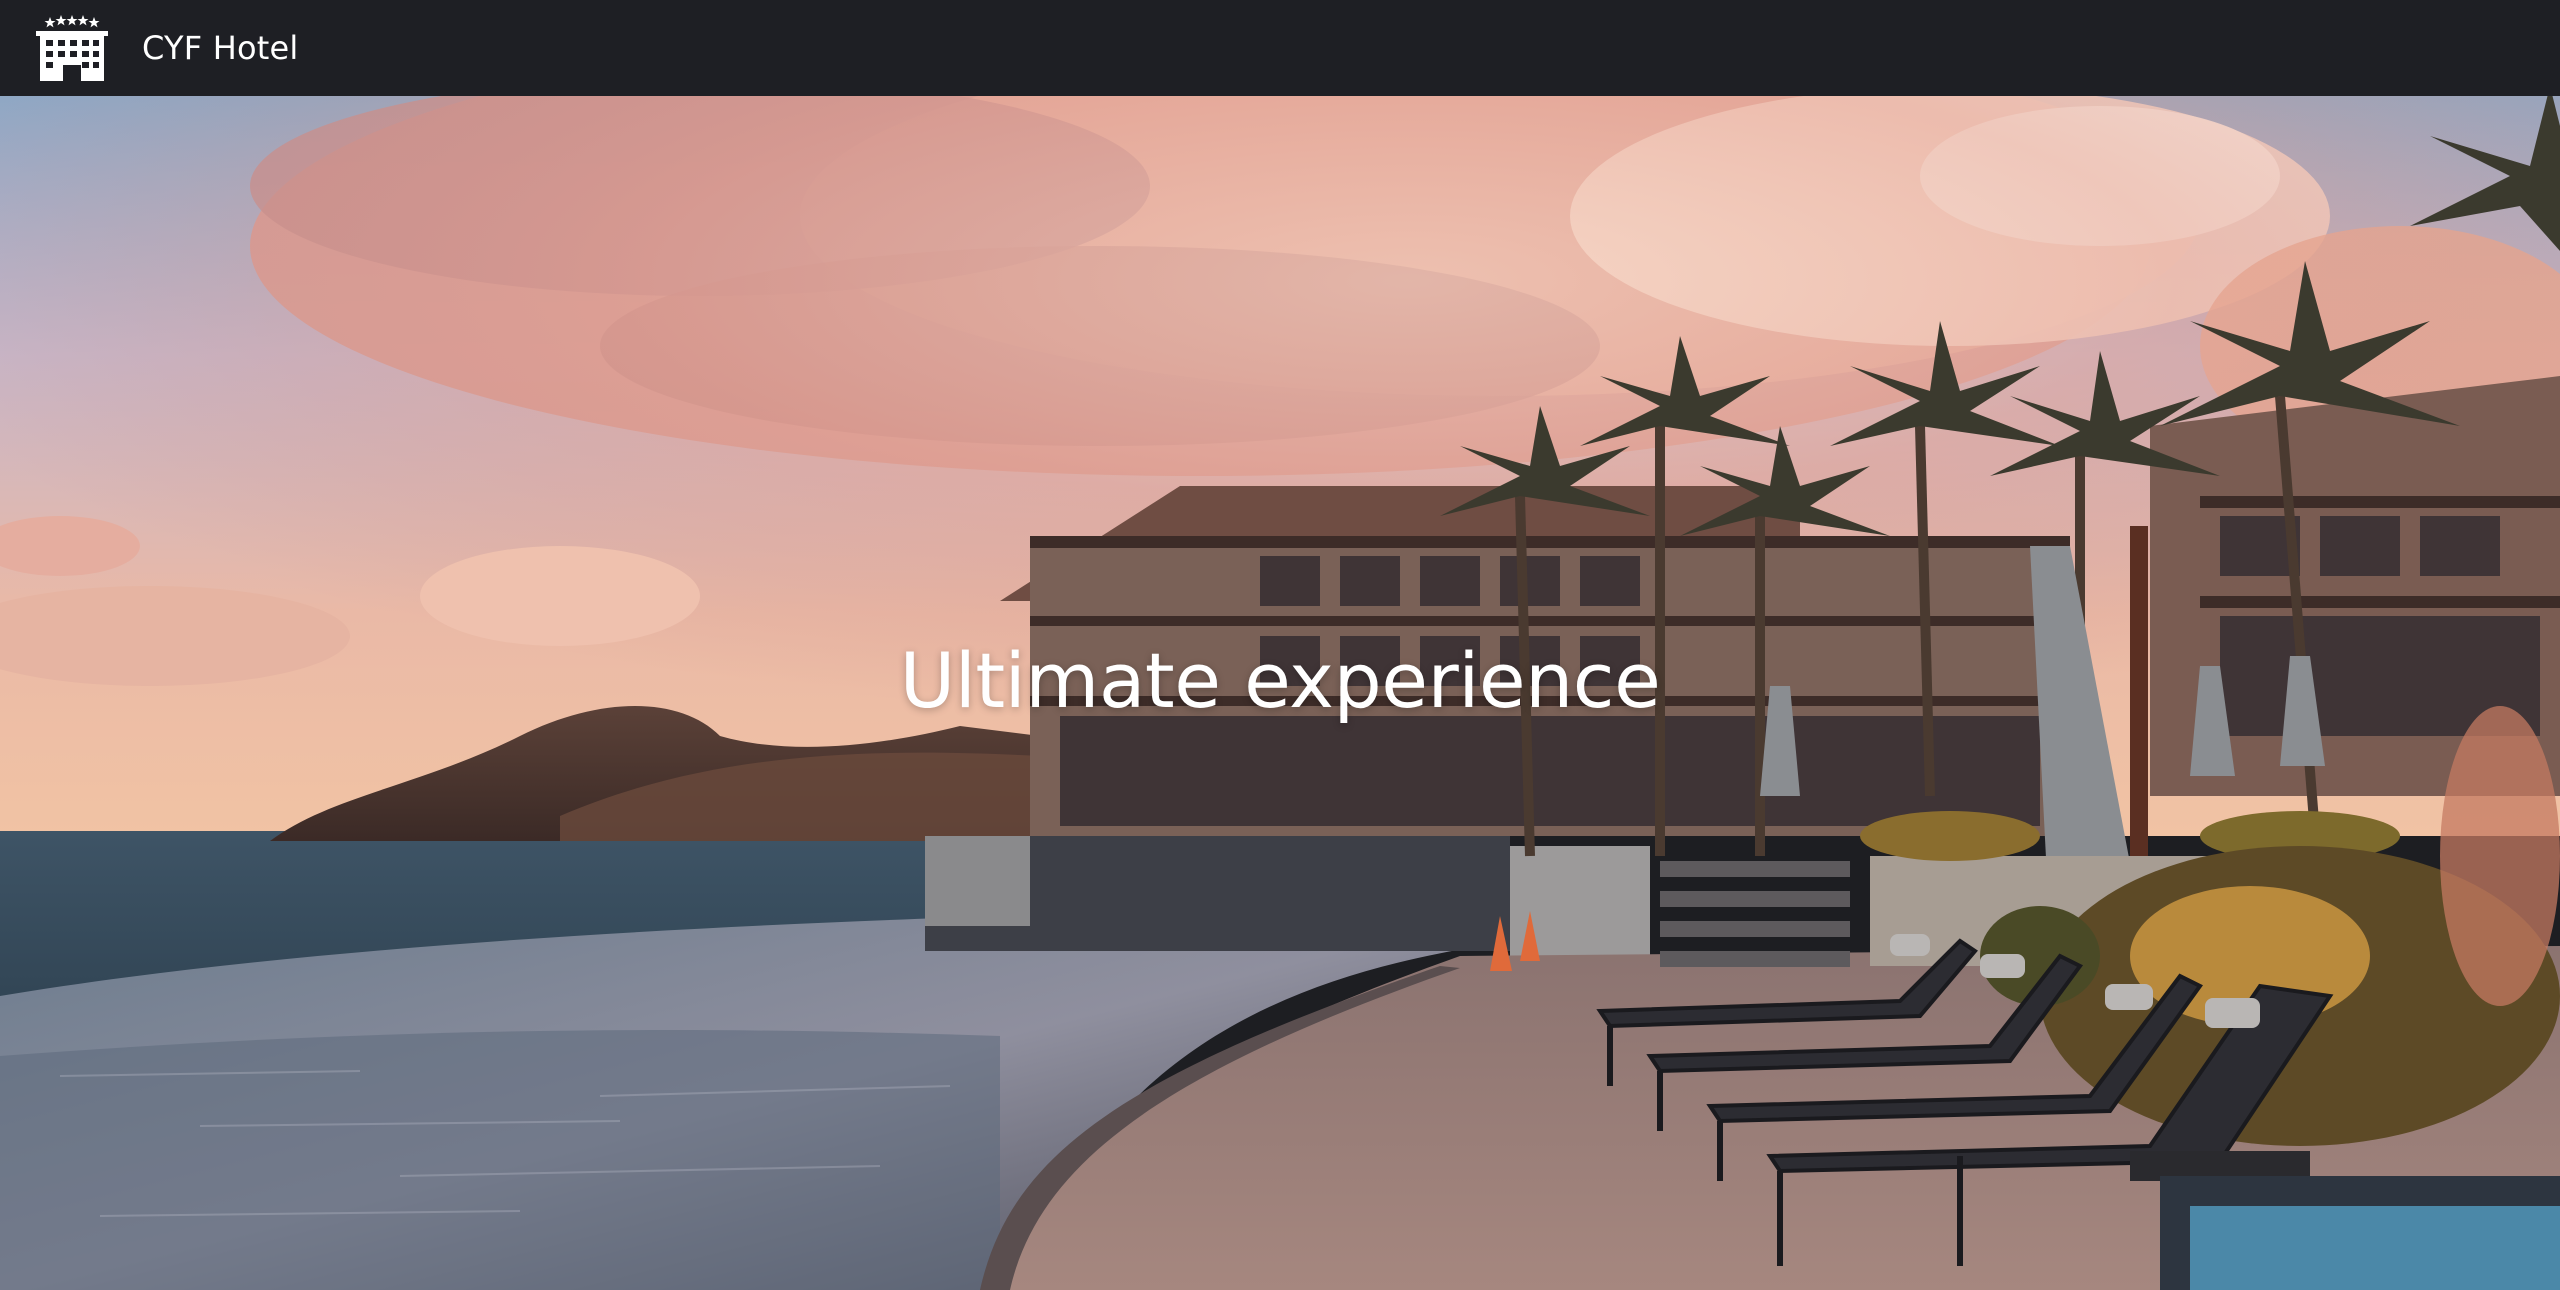 This screenshot has height=1290, width=2560. What do you see at coordinates (220, 48) in the screenshot?
I see `brand-name: CYF Hotel` at bounding box center [220, 48].